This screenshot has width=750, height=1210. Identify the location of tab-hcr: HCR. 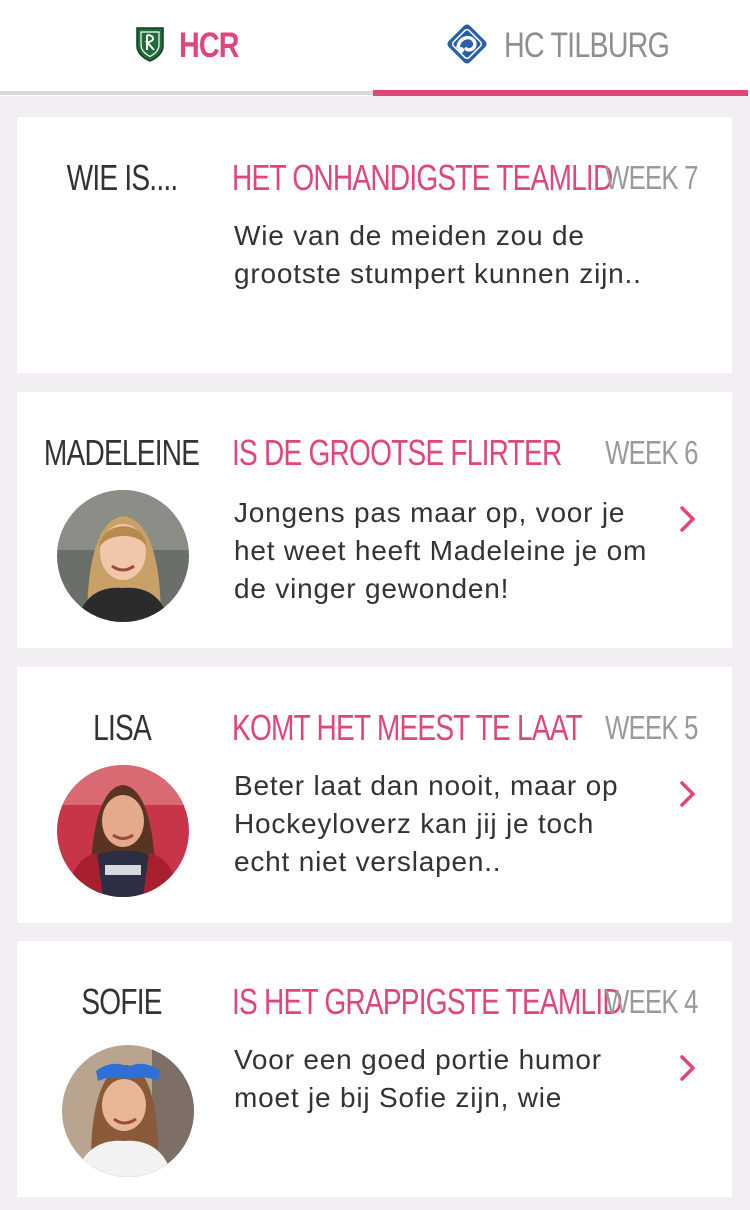
(186, 46).